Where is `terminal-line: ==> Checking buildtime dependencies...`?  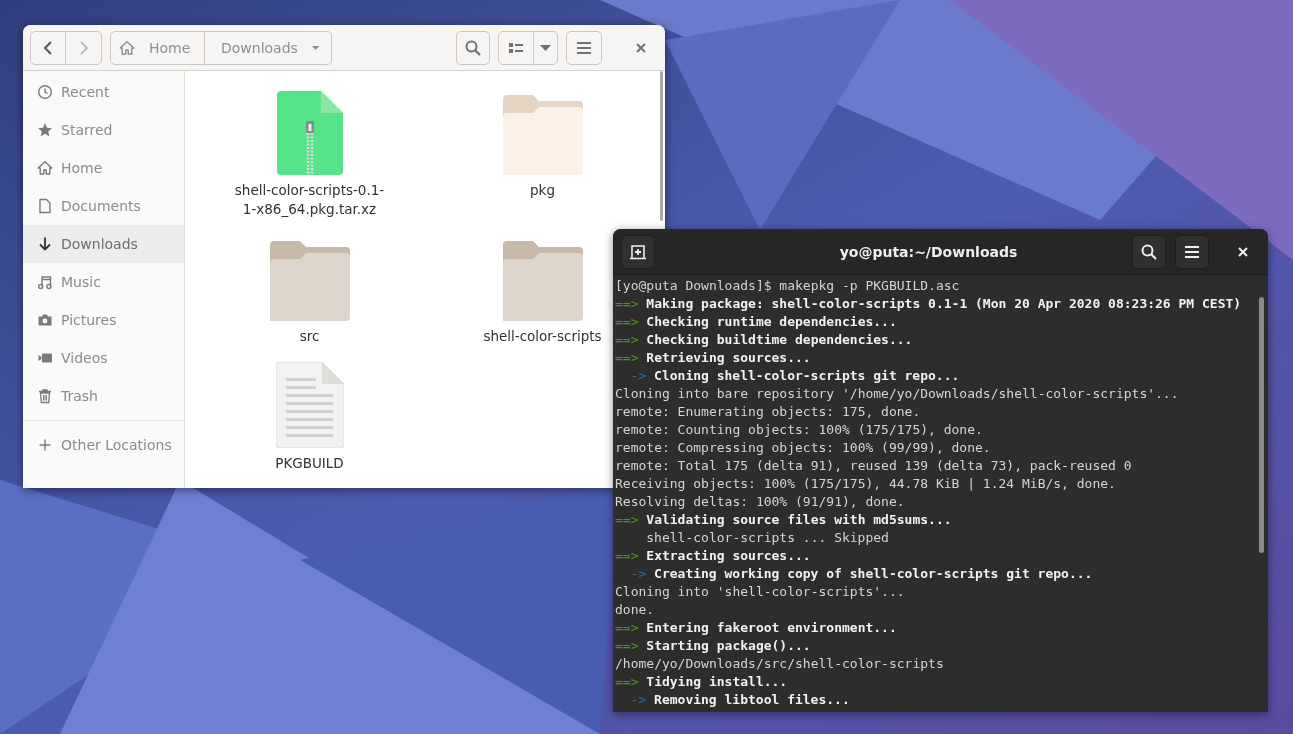
terminal-line: ==> Checking buildtime dependencies... is located at coordinates (764, 340).